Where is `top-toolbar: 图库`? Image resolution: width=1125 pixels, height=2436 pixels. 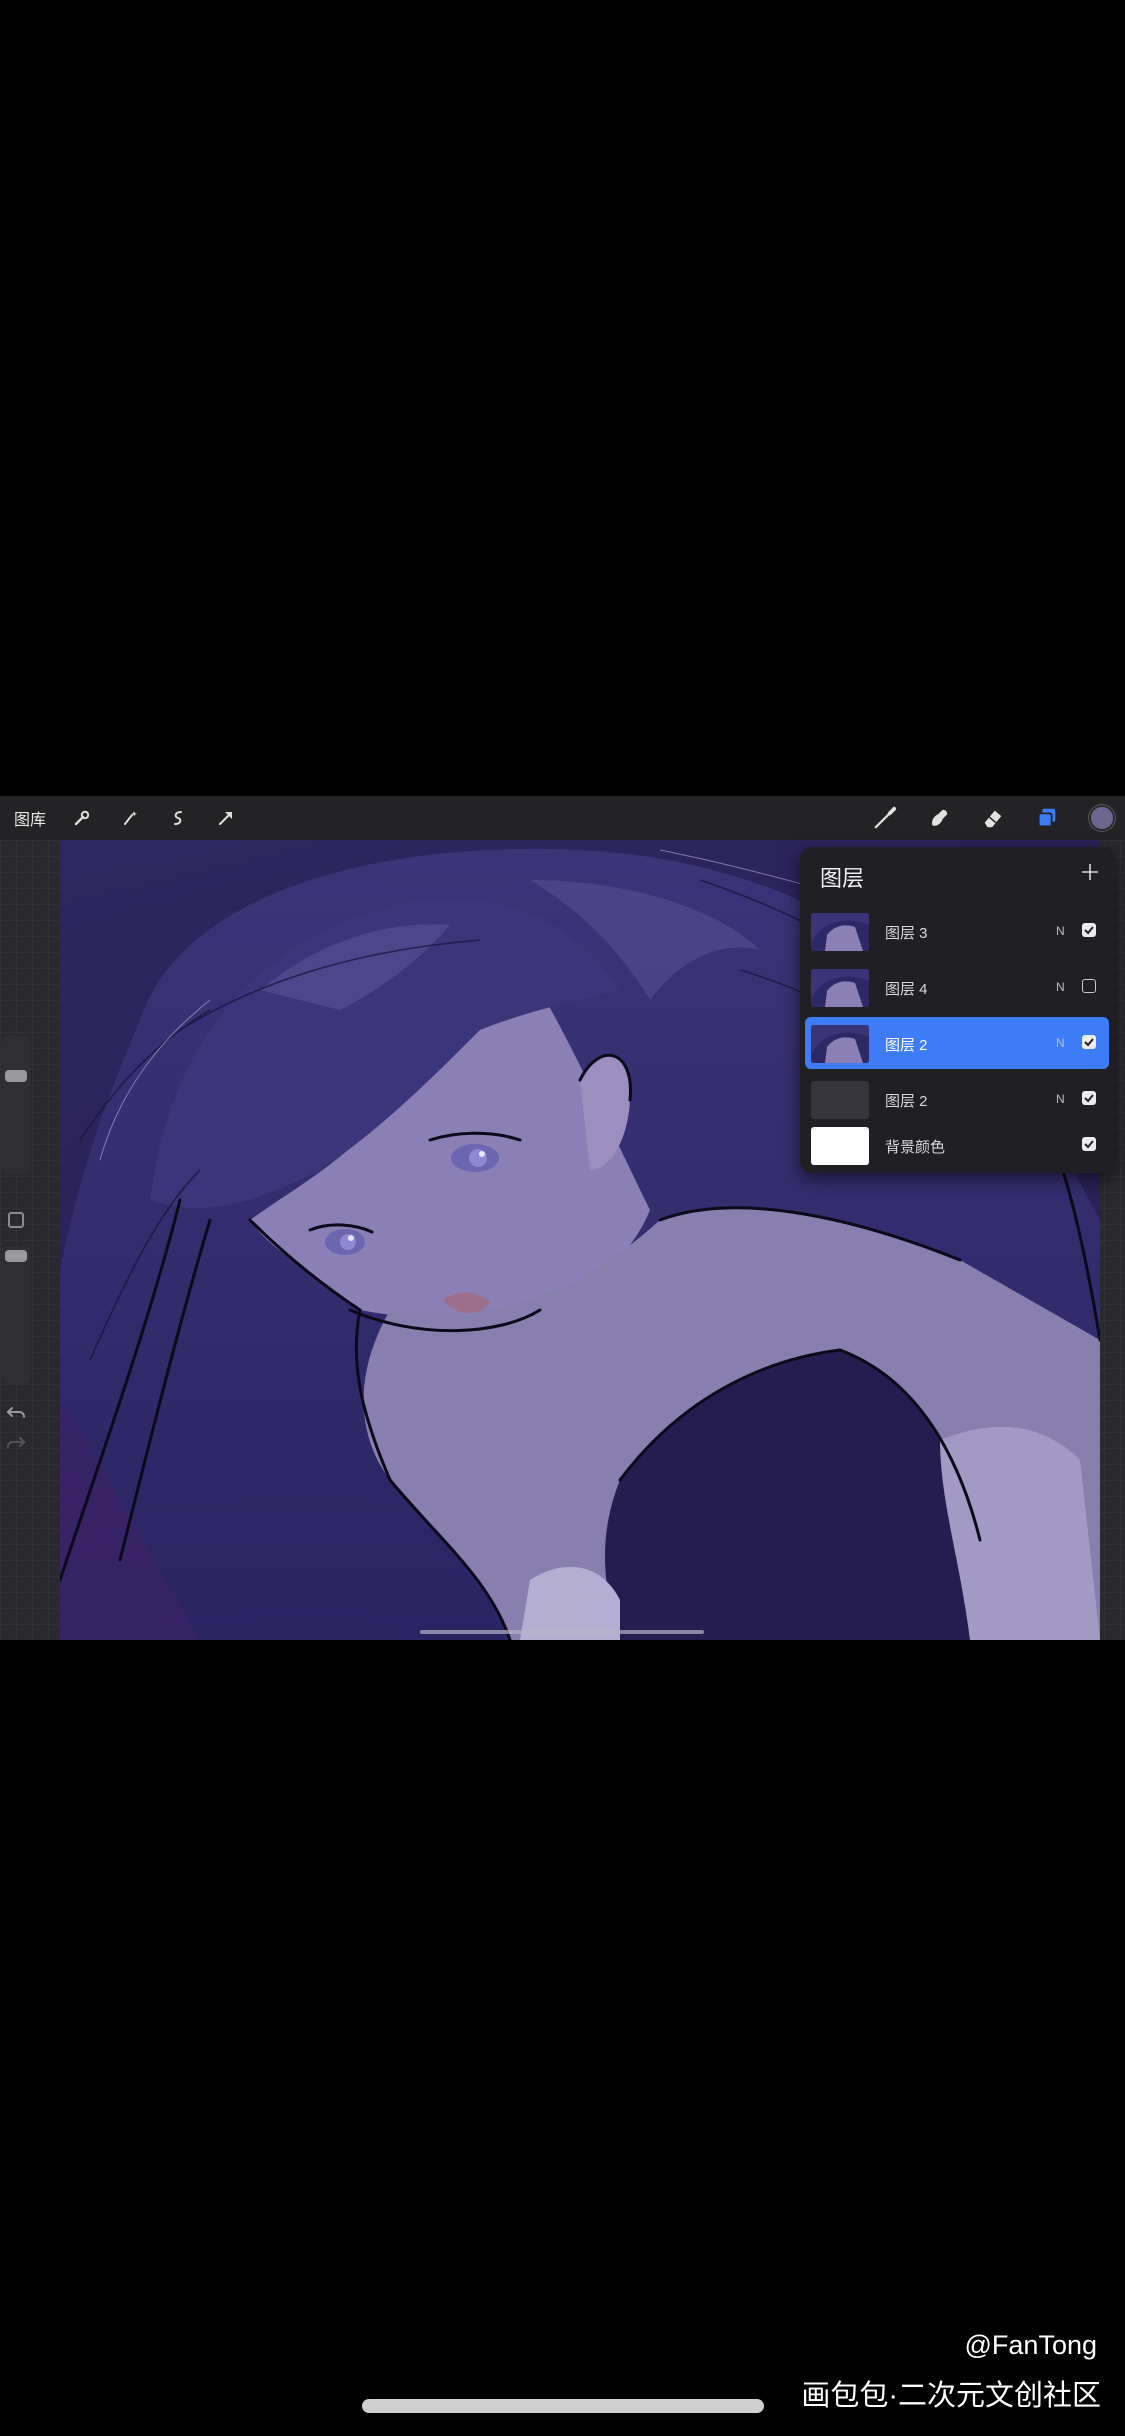 top-toolbar: 图库 is located at coordinates (562, 818).